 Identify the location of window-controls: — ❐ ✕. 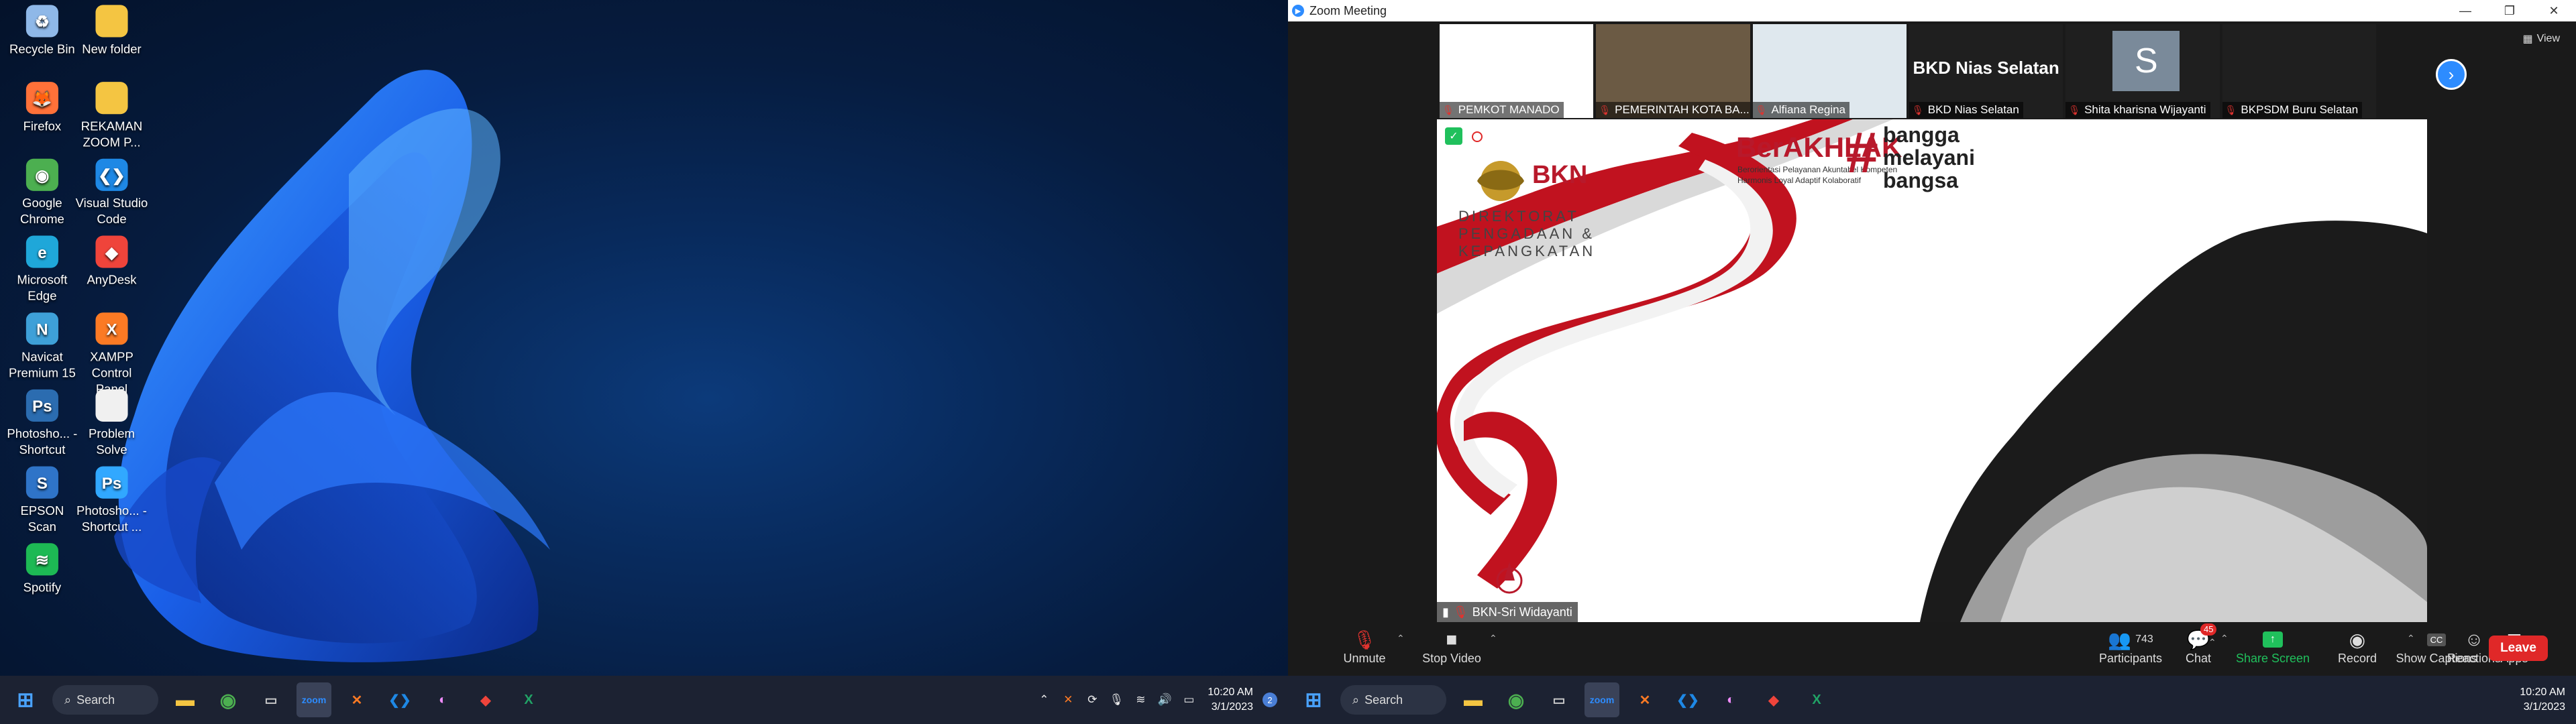
(2509, 10).